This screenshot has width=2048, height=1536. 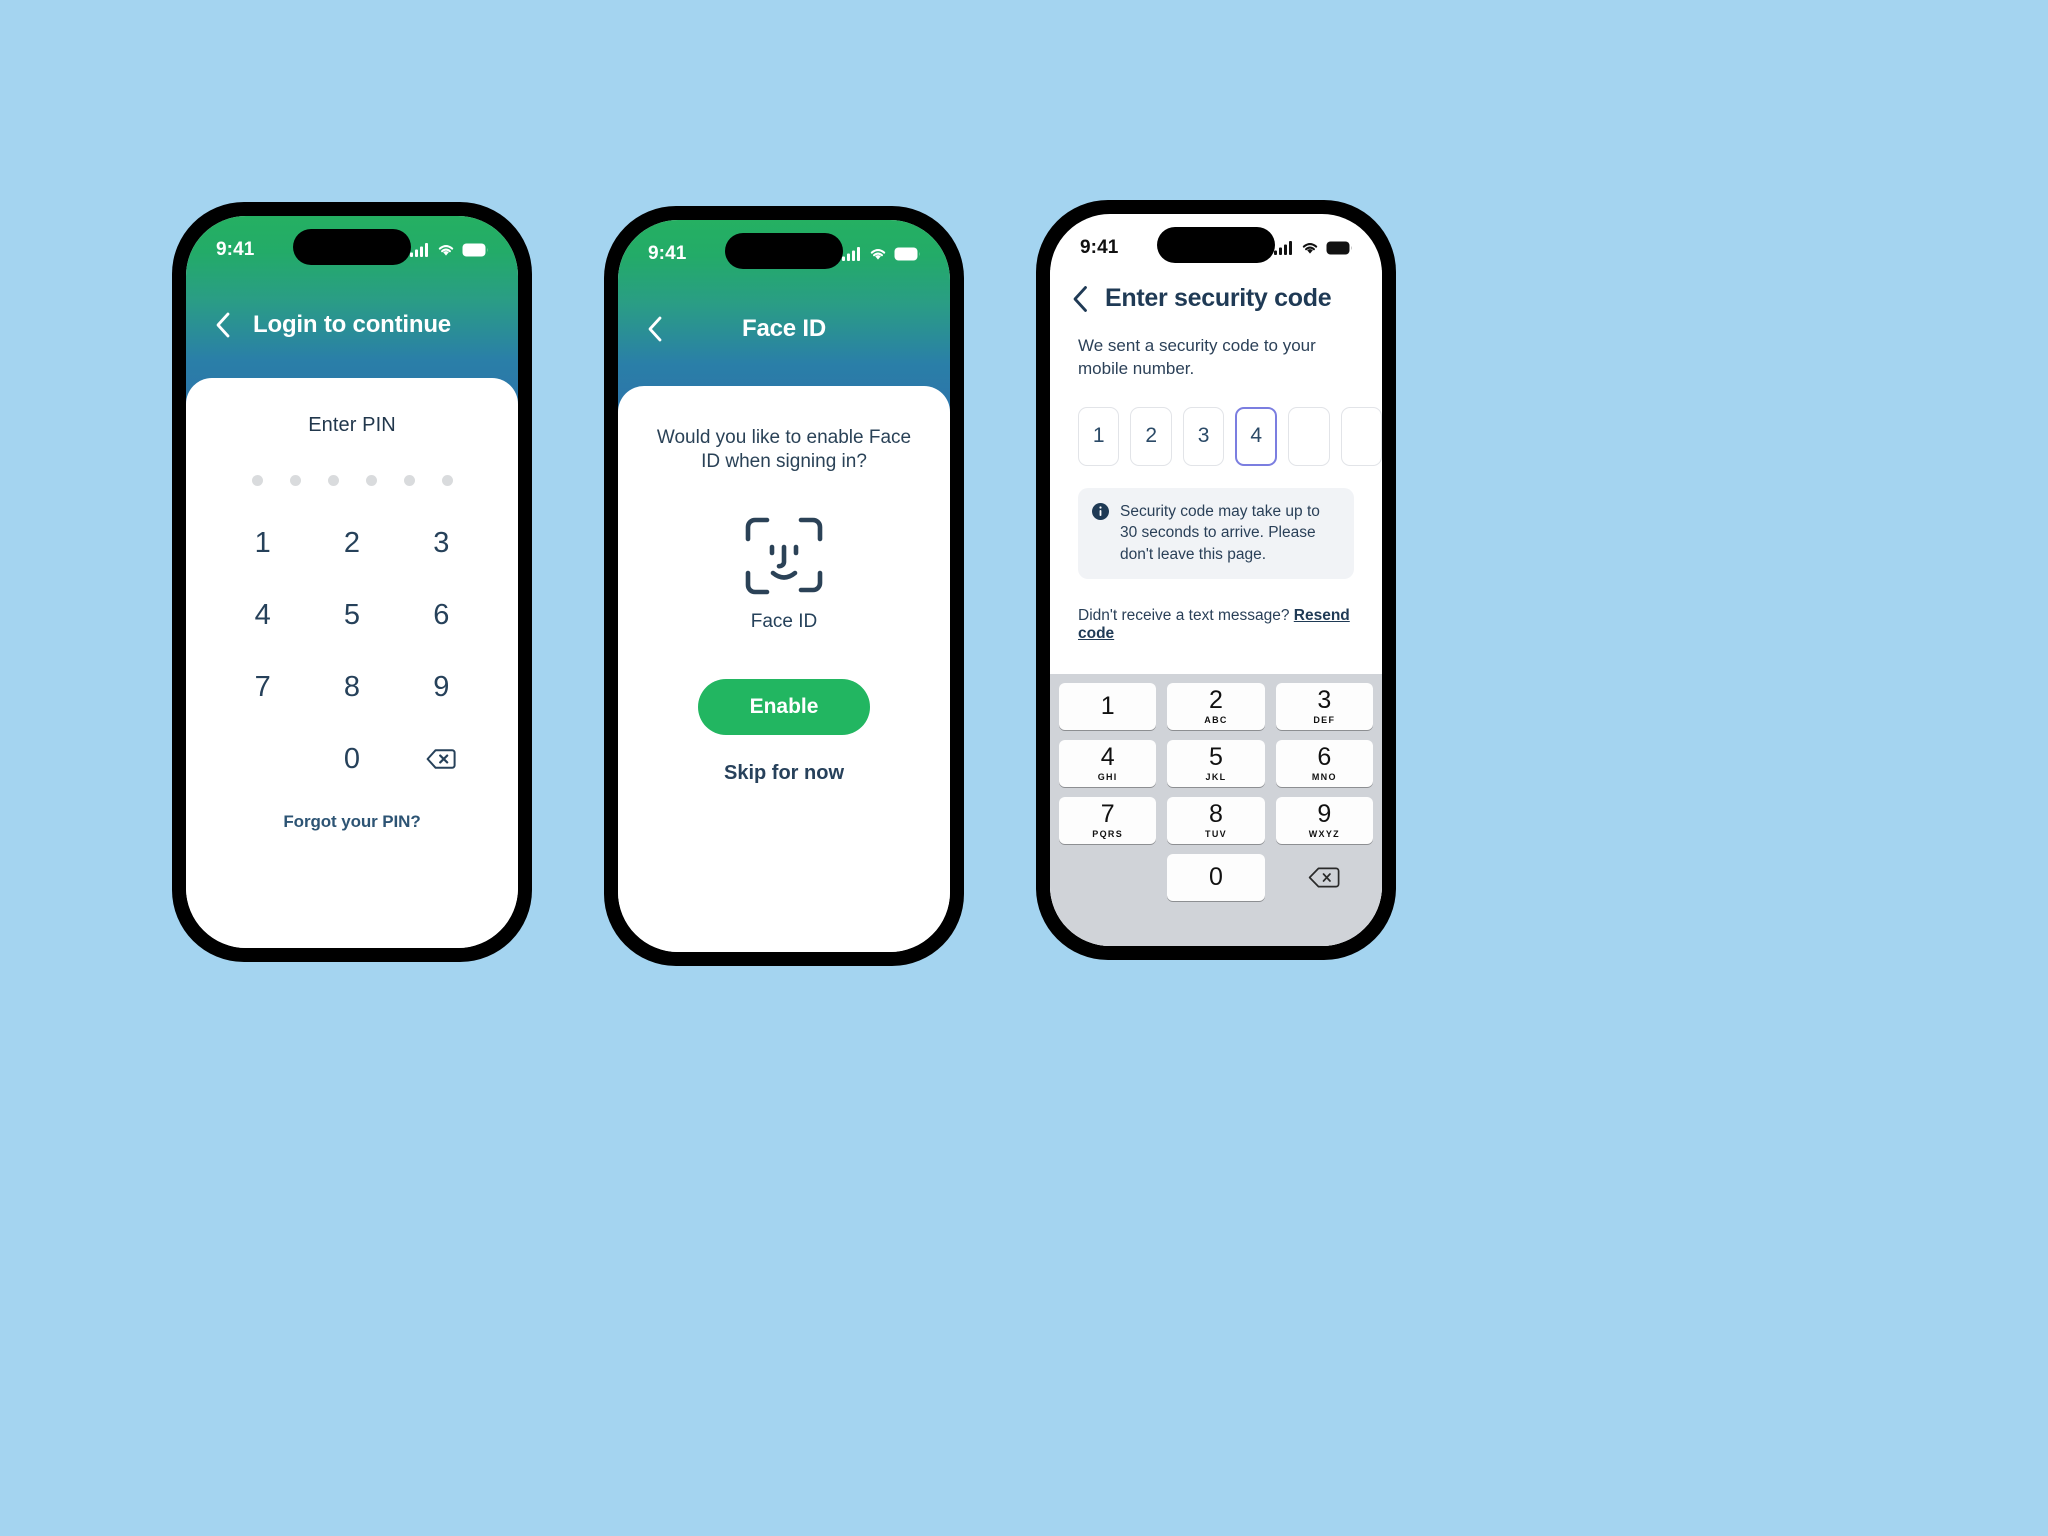 I want to click on kb-key-number: 1, so click(x=1107, y=706).